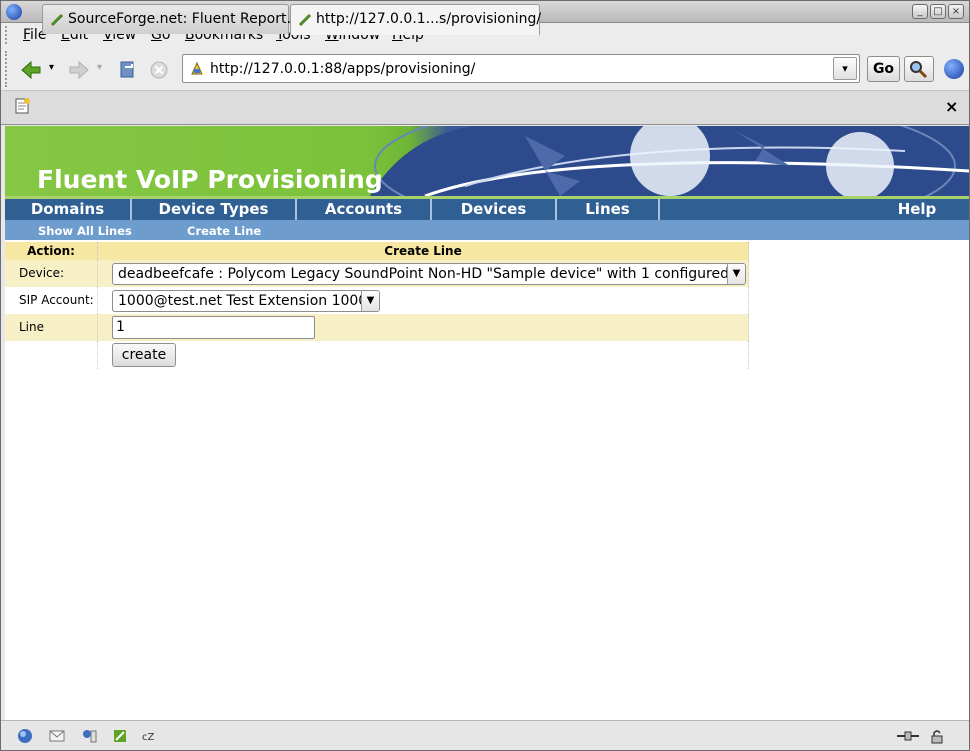 Image resolution: width=970 pixels, height=751 pixels. What do you see at coordinates (144, 355) in the screenshot?
I see `create-button: create` at bounding box center [144, 355].